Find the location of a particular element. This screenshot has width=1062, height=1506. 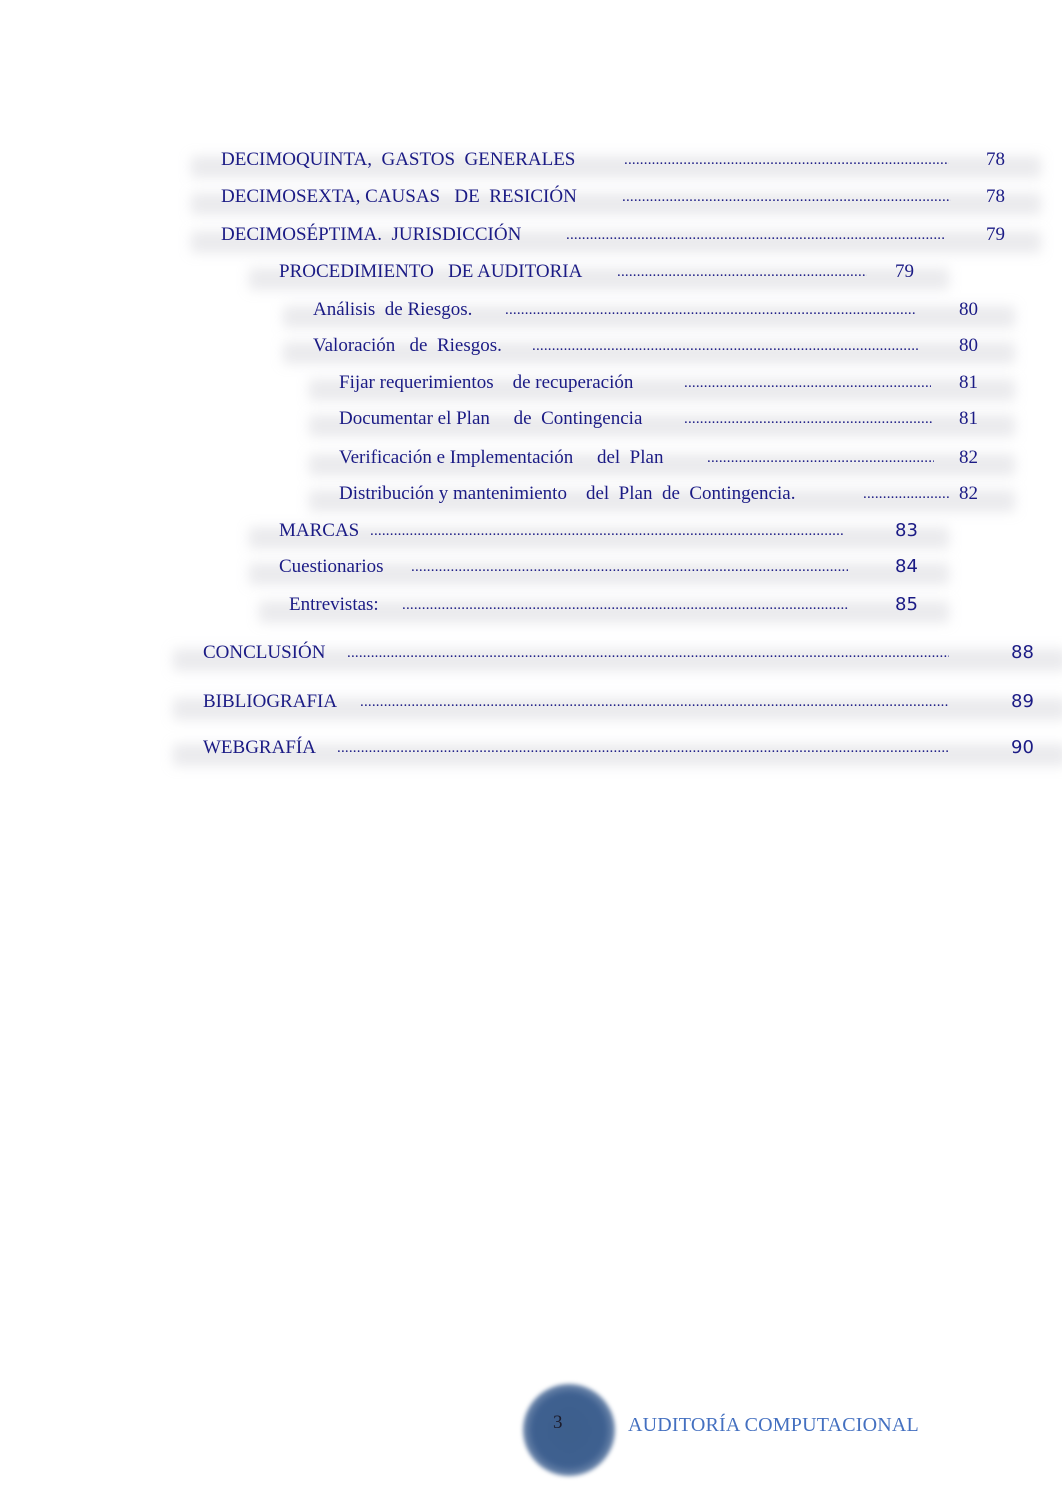

document-title-footer: AUDITORÍA COMPUTACIONAL is located at coordinates (773, 1425).